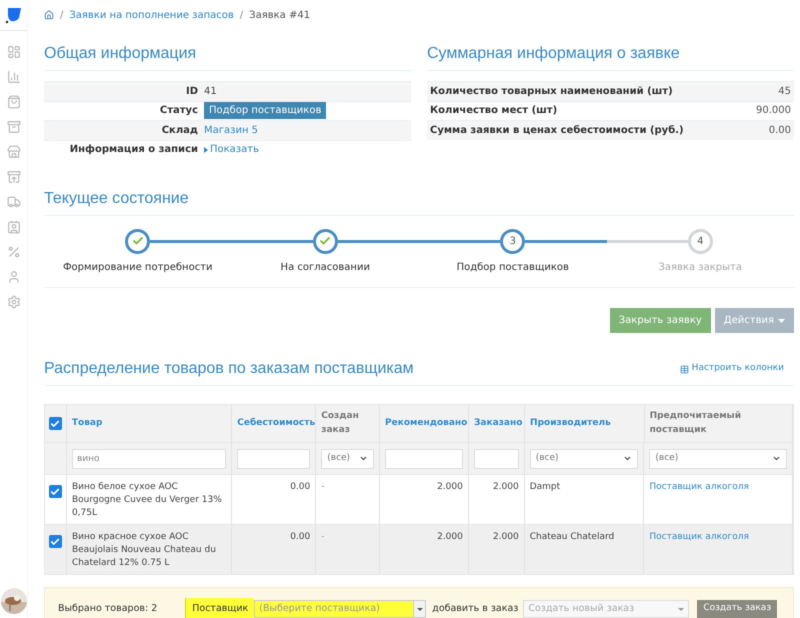 The height and width of the screenshot is (618, 800). I want to click on logo-icon, so click(13, 15).